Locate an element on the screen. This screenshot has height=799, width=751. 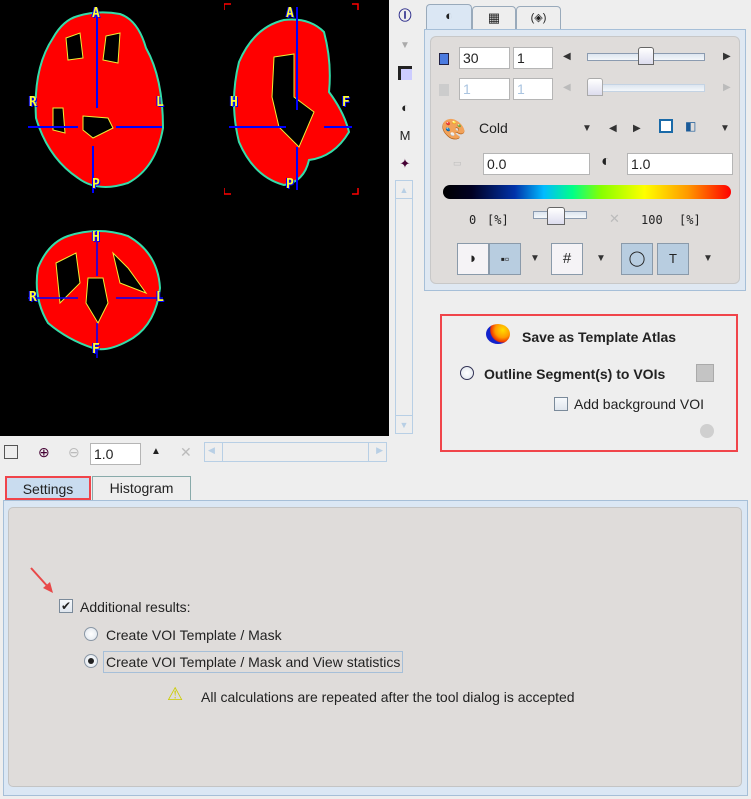
range-min-label: 0 is located at coordinates (473, 220).